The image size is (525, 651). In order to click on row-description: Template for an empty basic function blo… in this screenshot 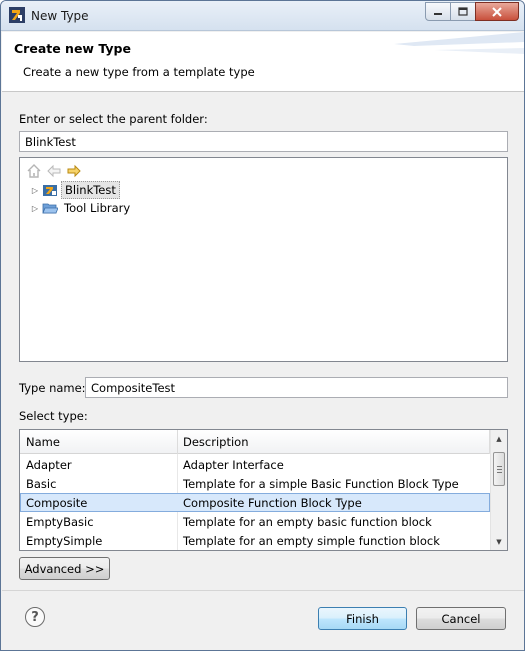, I will do `click(307, 522)`.